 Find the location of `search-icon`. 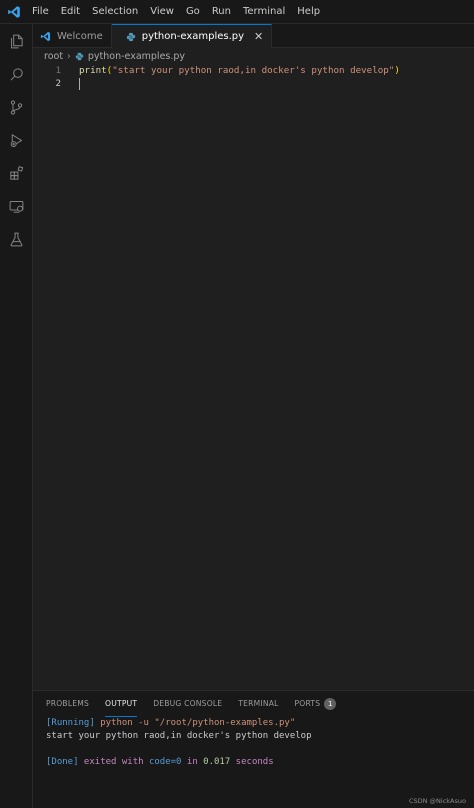

search-icon is located at coordinates (16, 74).